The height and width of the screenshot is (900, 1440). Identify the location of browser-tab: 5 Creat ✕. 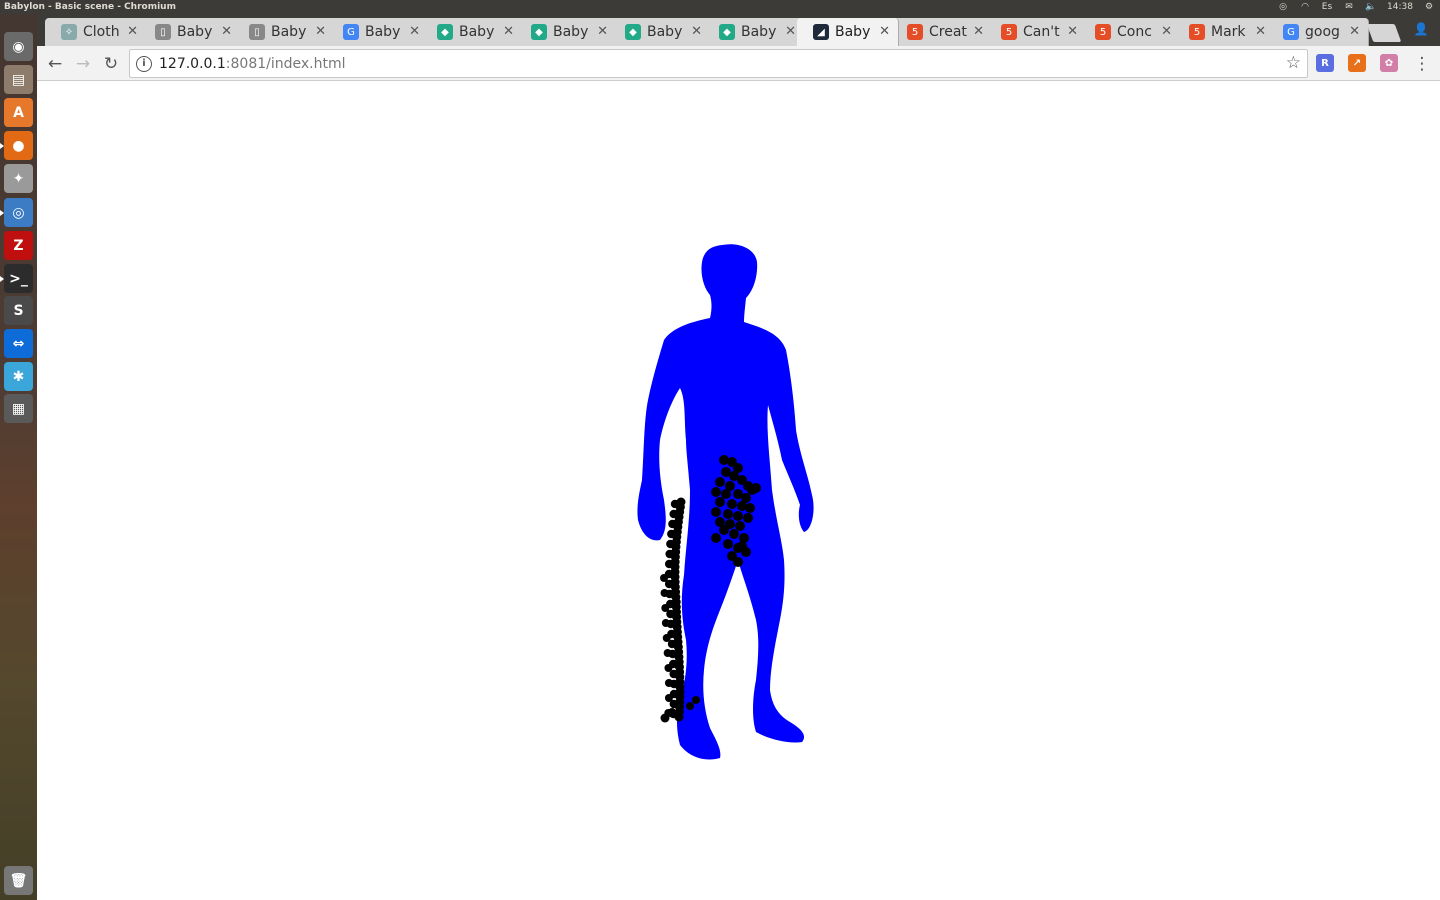
(942, 32).